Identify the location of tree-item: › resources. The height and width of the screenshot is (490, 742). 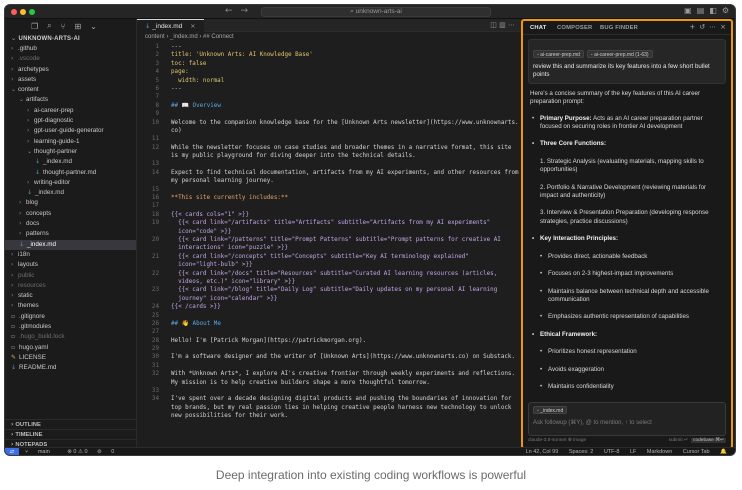
(70, 286).